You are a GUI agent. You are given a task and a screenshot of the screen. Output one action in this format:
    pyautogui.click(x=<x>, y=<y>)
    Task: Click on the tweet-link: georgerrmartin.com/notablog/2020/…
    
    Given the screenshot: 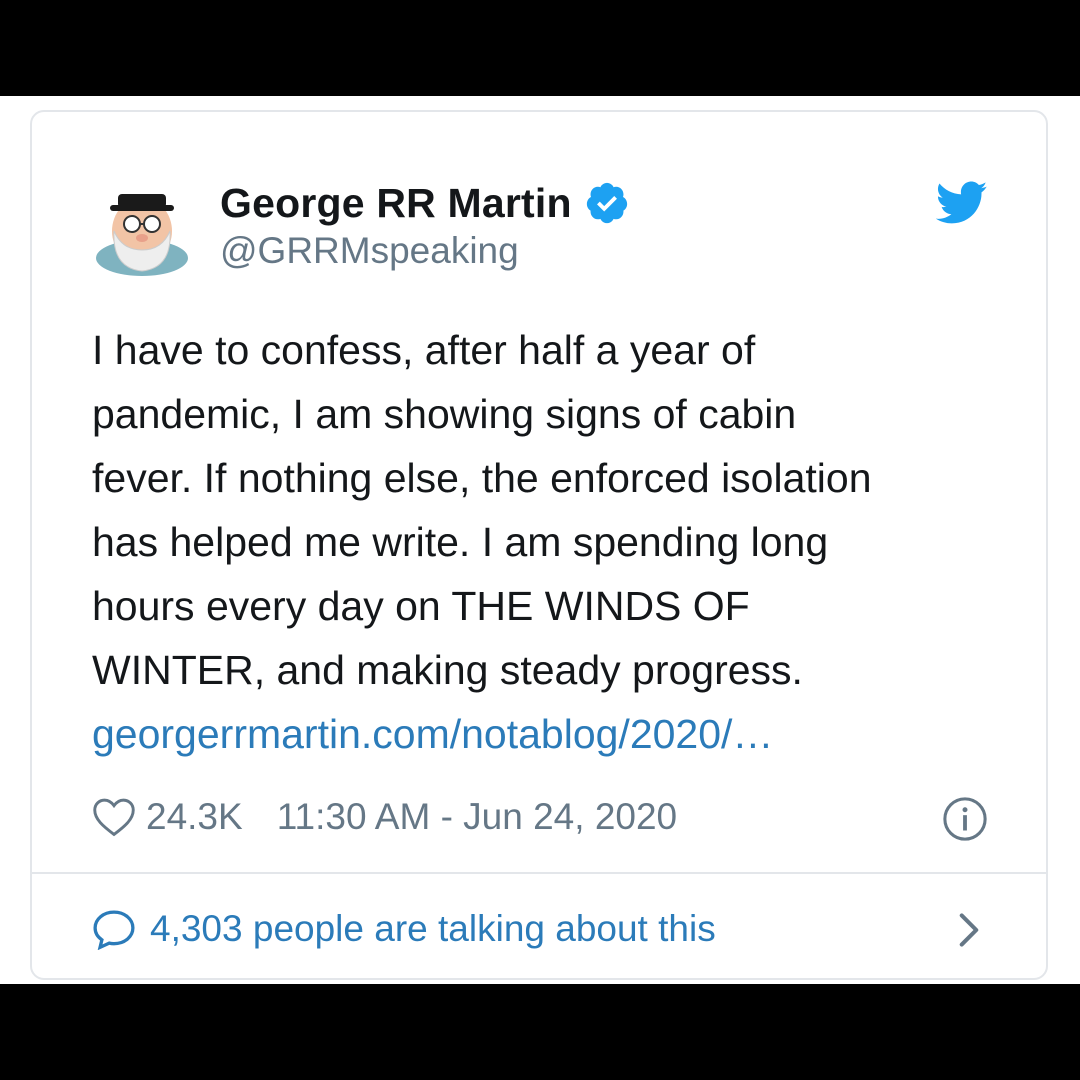 What is the action you would take?
    pyautogui.click(x=552, y=734)
    